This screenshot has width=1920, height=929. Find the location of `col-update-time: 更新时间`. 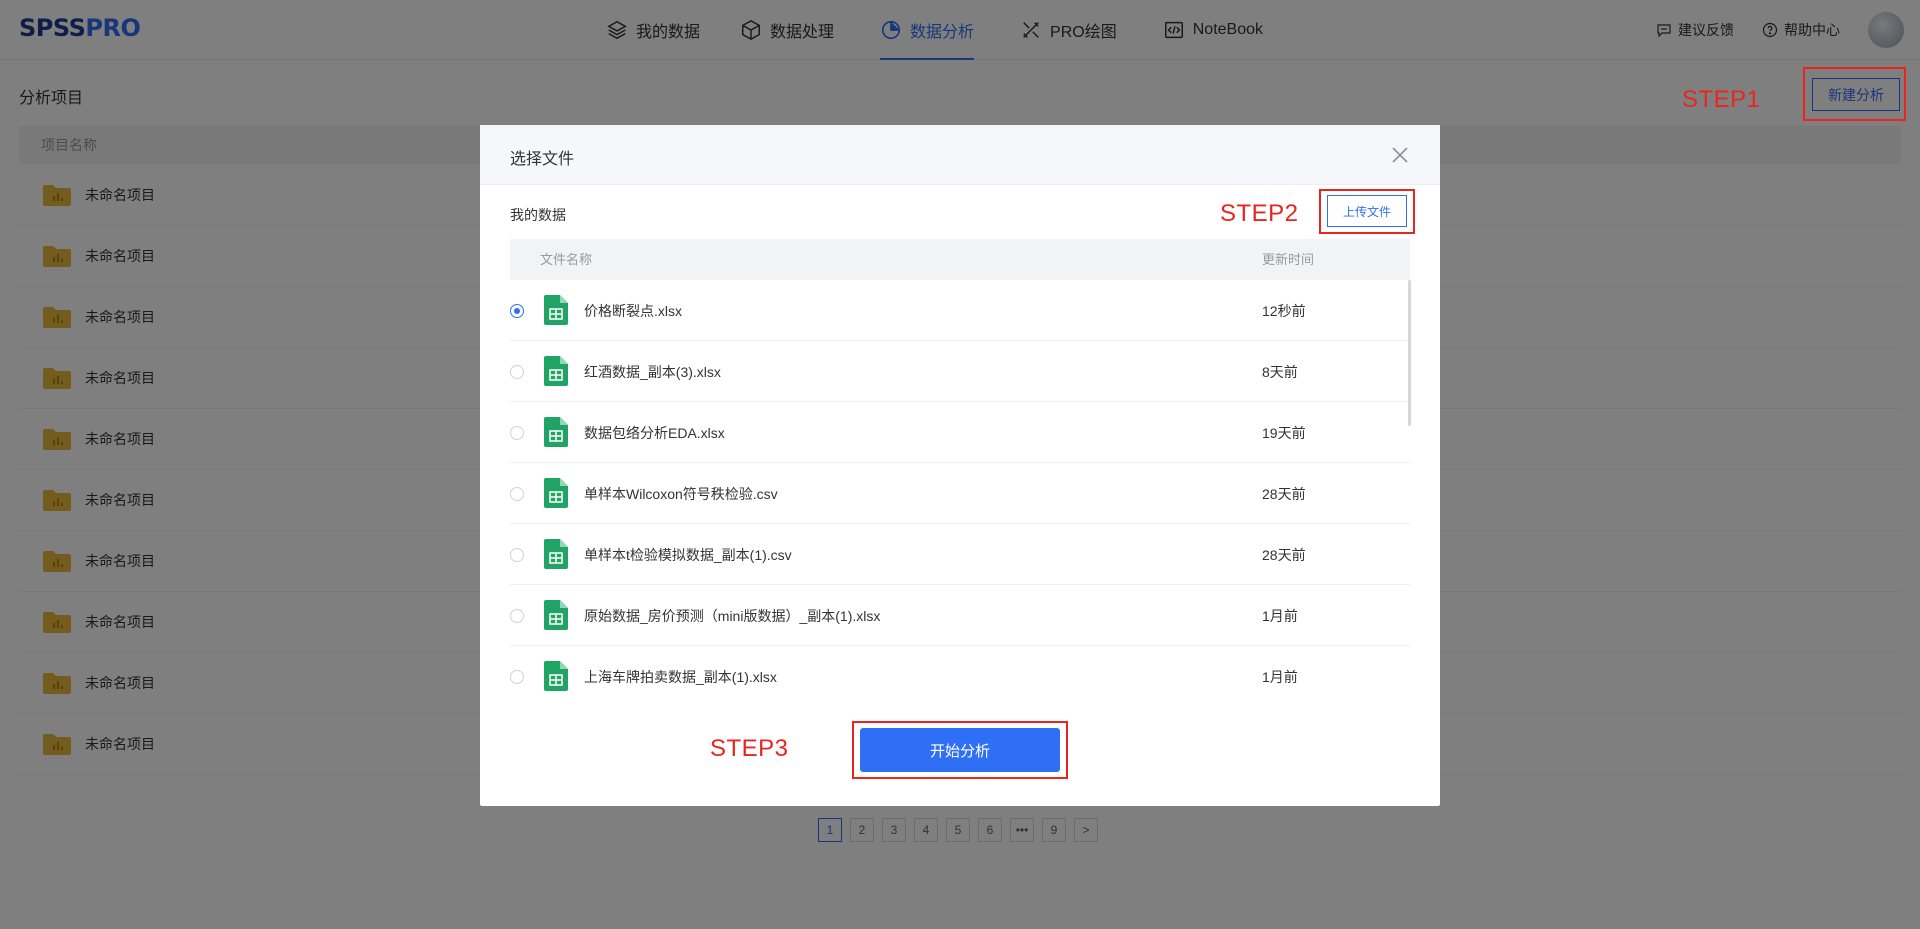

col-update-time: 更新时间 is located at coordinates (1288, 259).